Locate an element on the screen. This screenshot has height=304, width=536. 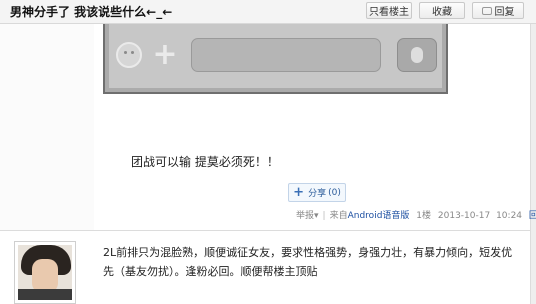
author-column is located at coordinates (47, 127).